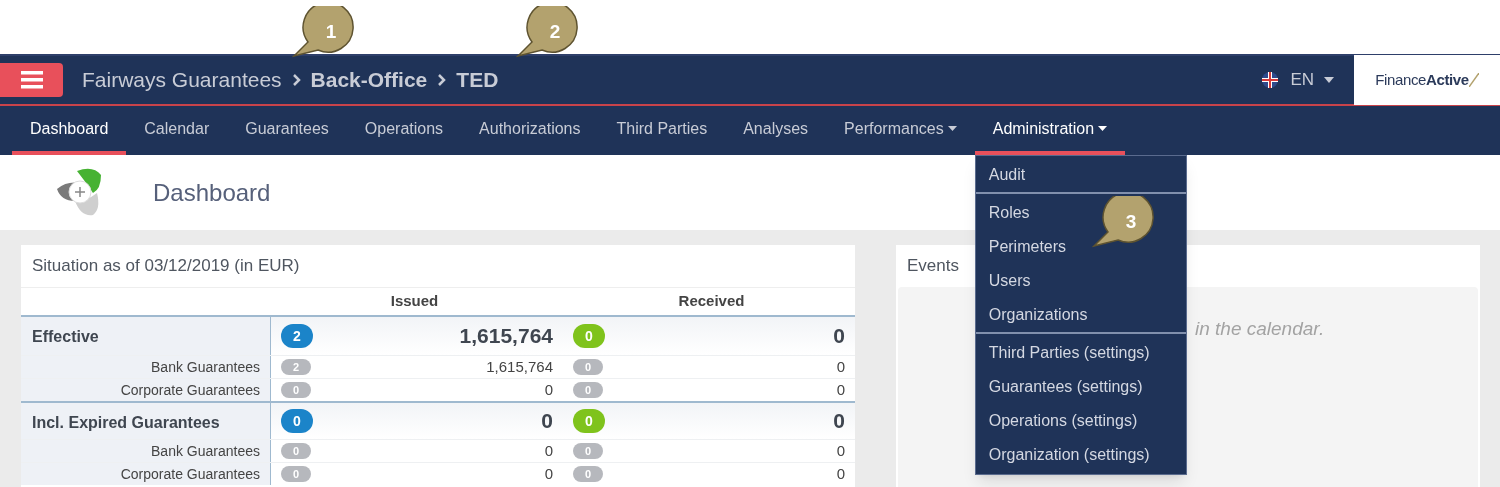 This screenshot has height=487, width=1500. I want to click on page-title: Dashboard, so click(212, 192).